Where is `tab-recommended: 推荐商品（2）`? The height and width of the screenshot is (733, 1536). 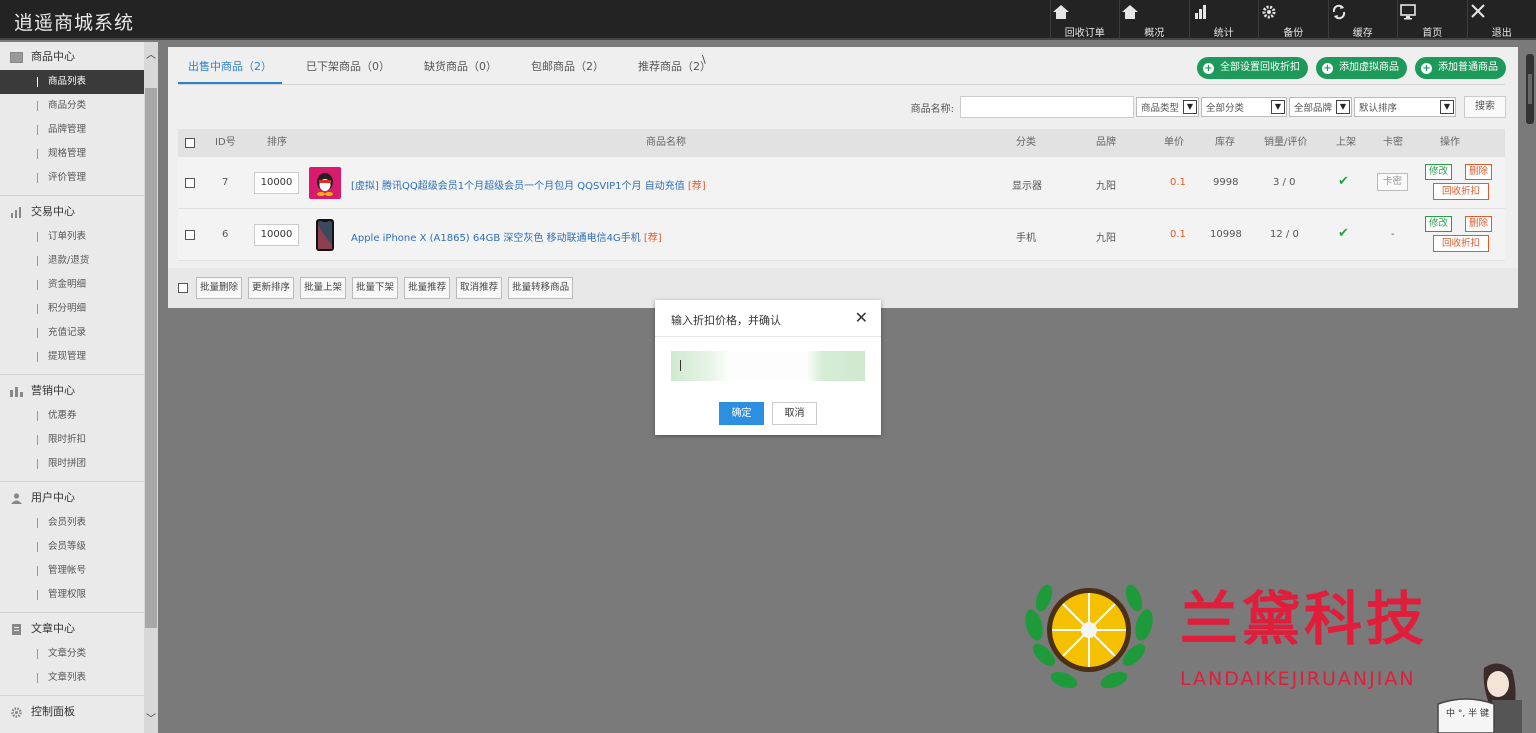
tab-recommended: 推荐商品（2） is located at coordinates (674, 70).